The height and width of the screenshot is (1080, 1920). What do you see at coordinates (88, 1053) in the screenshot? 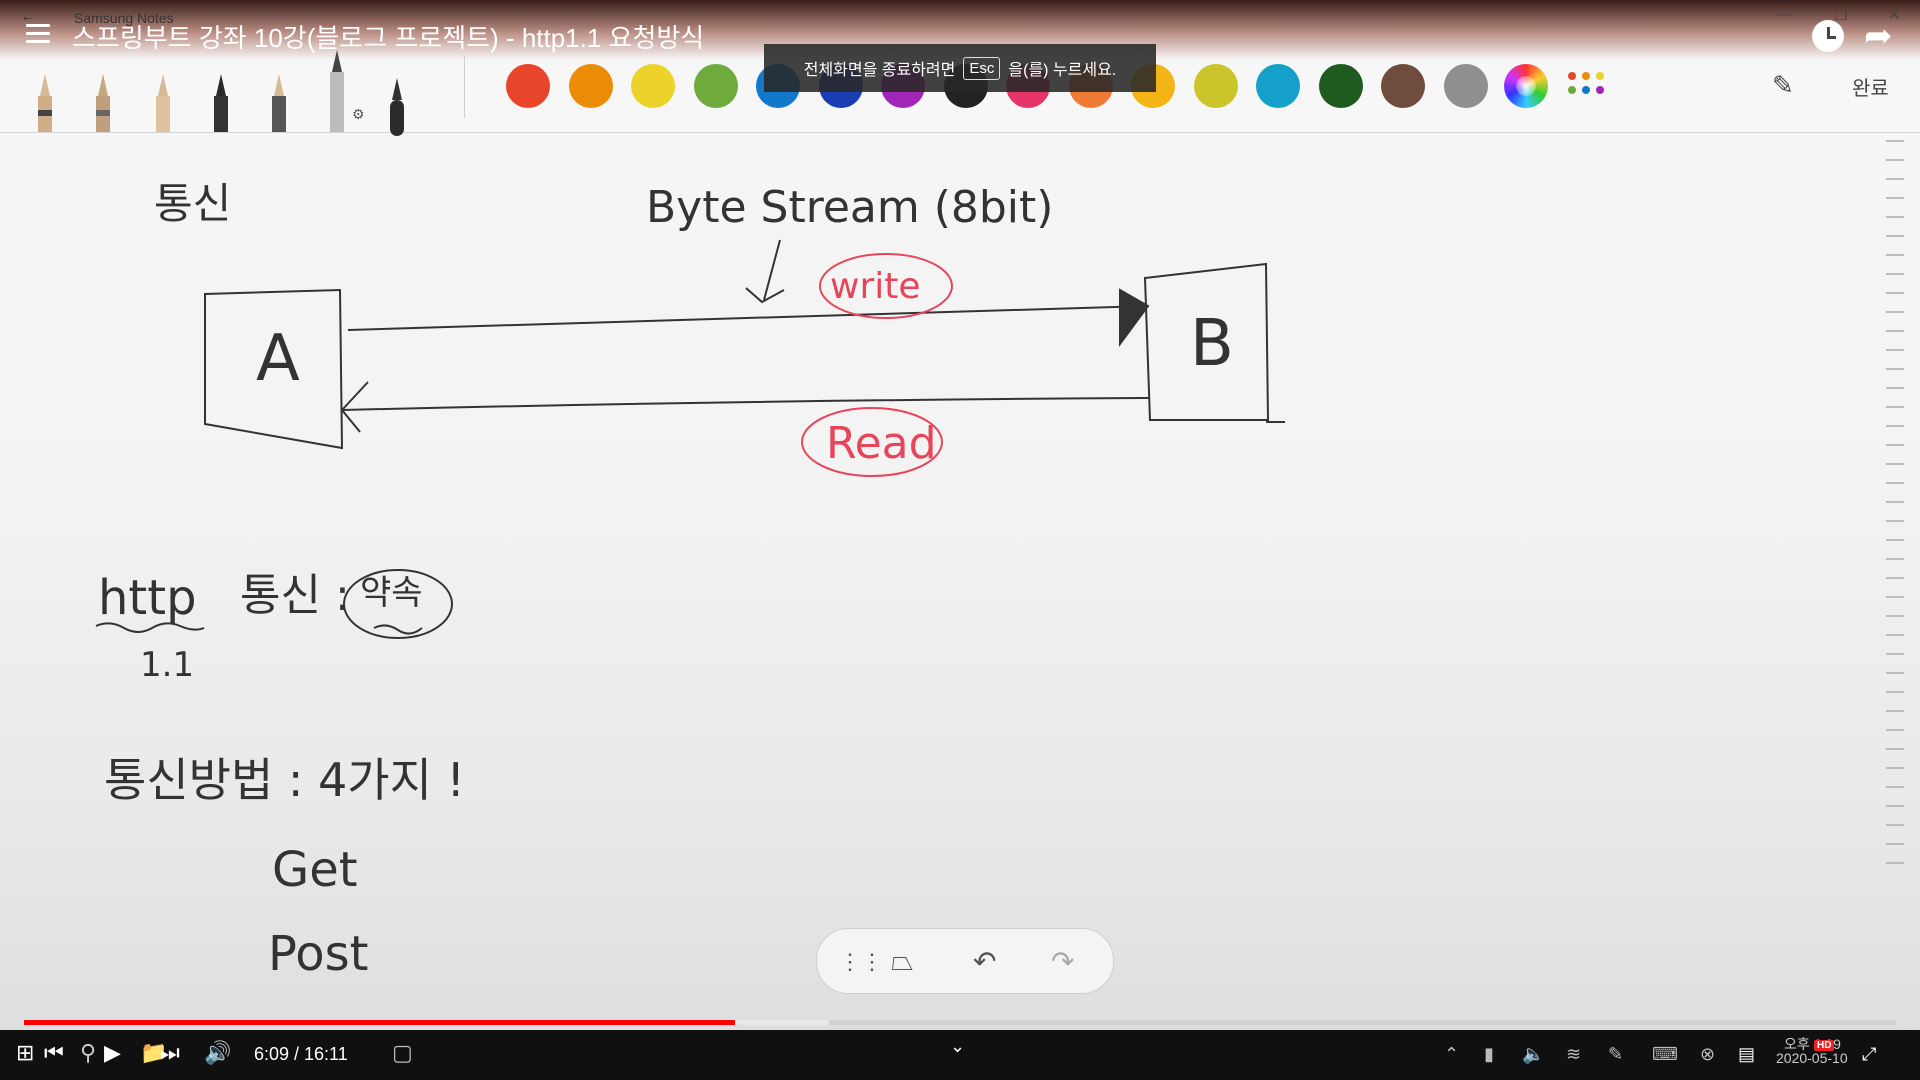
I see `search-icon: ⚲` at bounding box center [88, 1053].